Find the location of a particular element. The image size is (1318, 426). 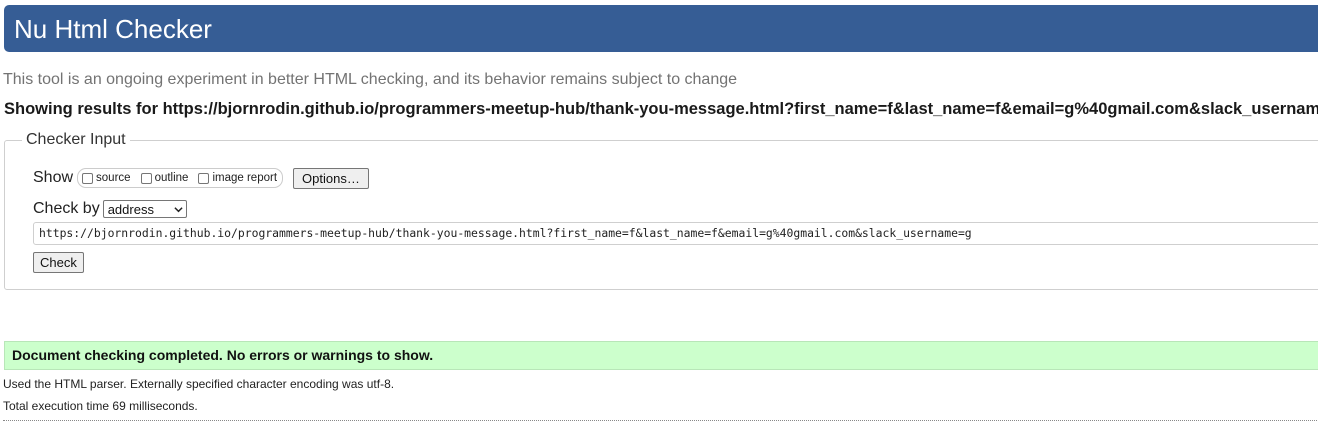

outline-checkbox-label: outline is located at coordinates (171, 178).